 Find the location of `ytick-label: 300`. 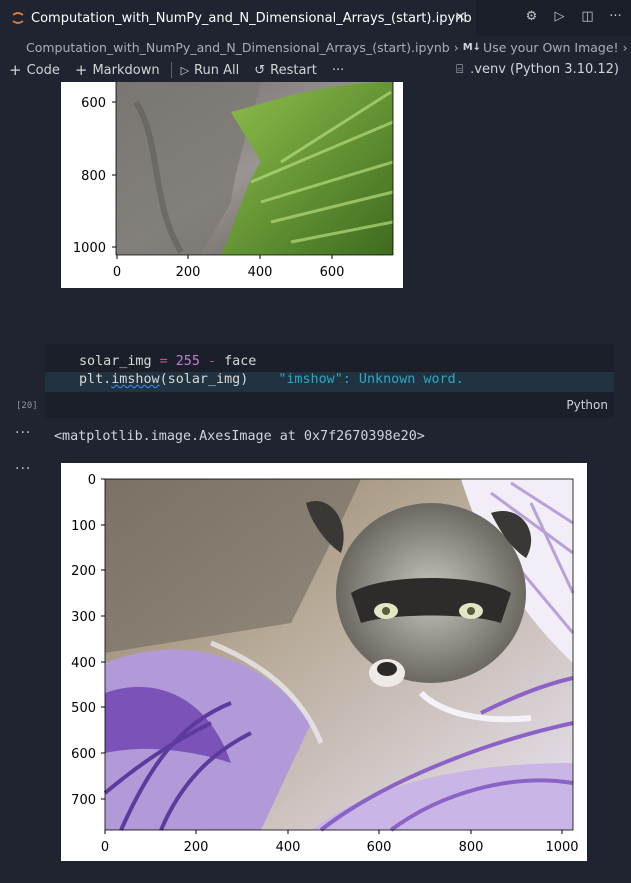

ytick-label: 300 is located at coordinates (83, 617).